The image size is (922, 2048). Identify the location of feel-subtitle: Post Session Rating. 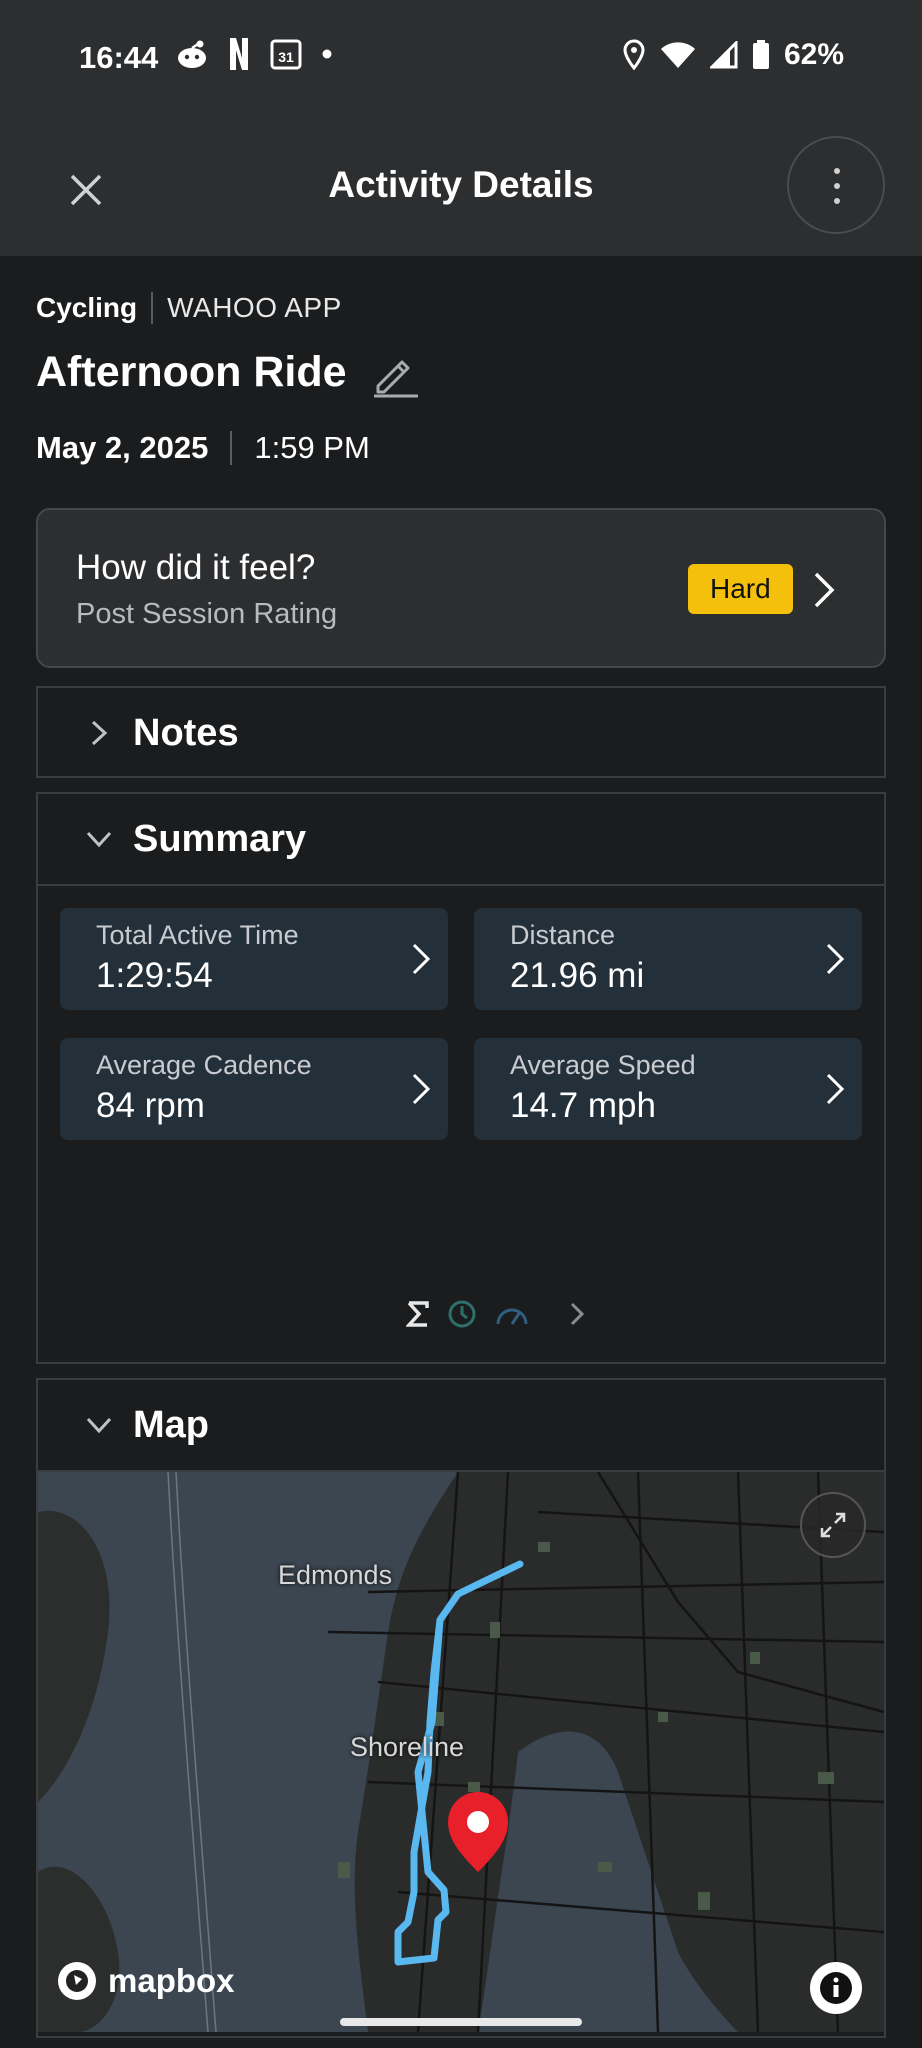
(207, 614).